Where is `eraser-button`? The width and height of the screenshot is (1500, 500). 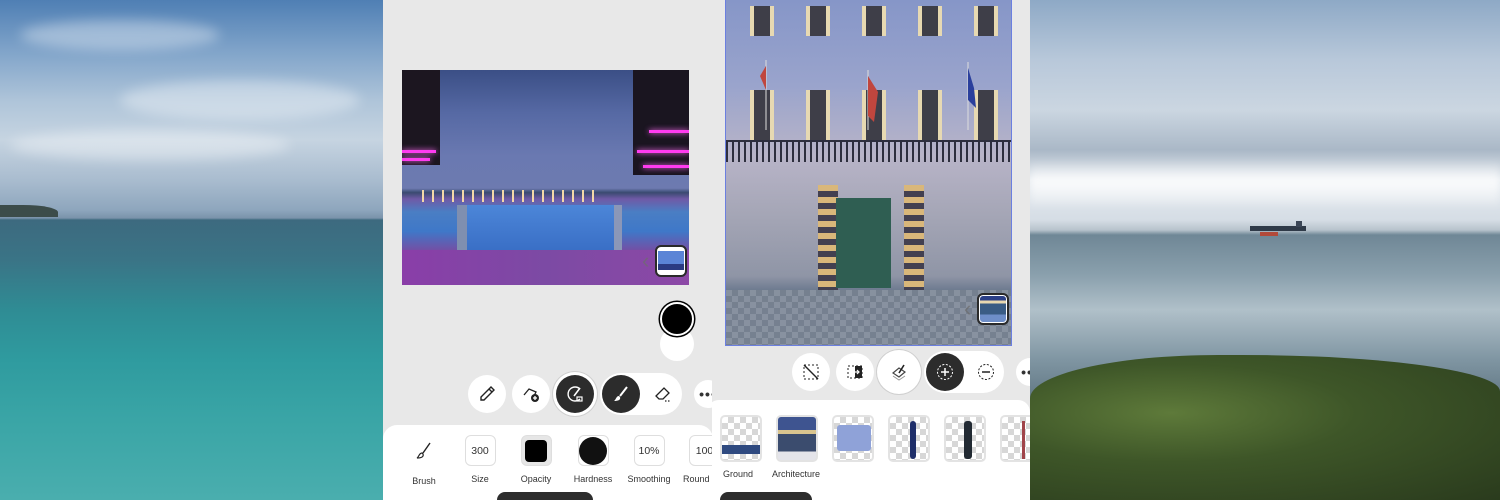
eraser-button is located at coordinates (663, 394).